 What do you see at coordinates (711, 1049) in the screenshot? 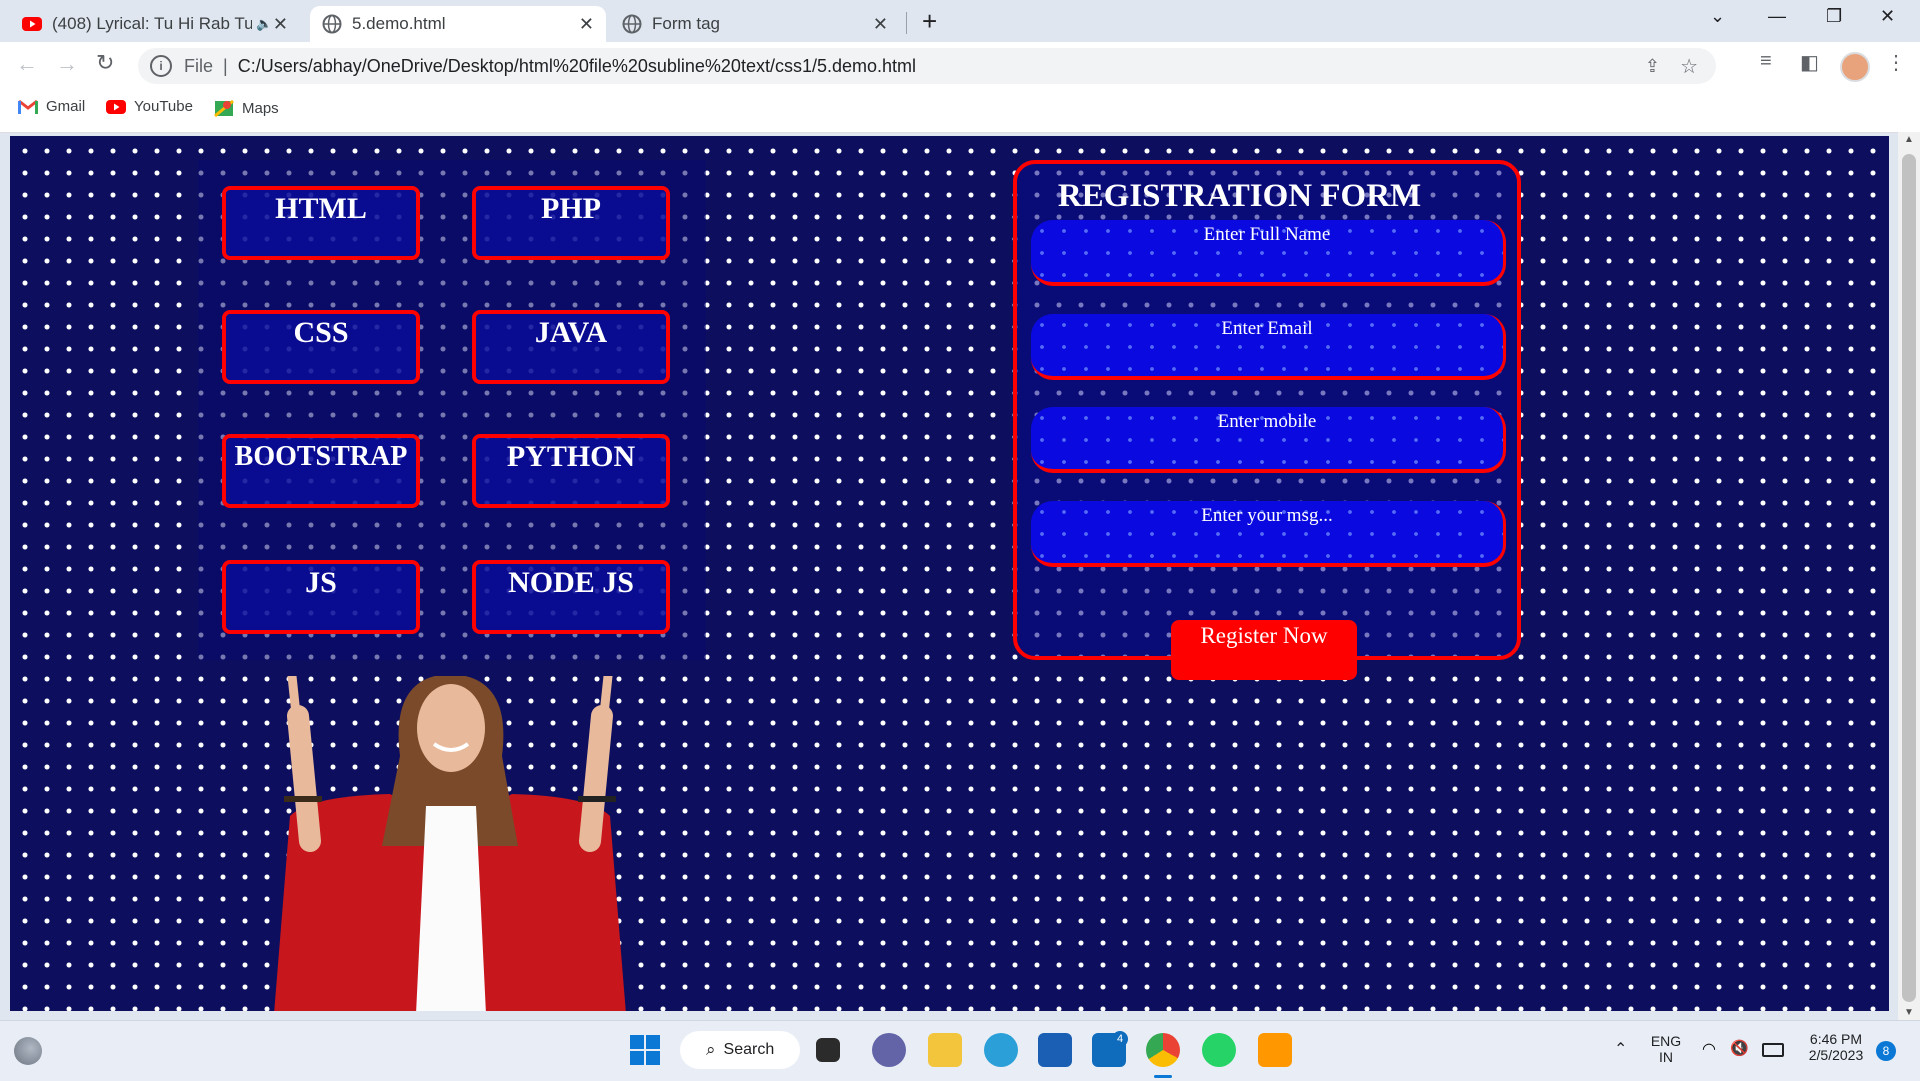
I see `search-icon: ⌕` at bounding box center [711, 1049].